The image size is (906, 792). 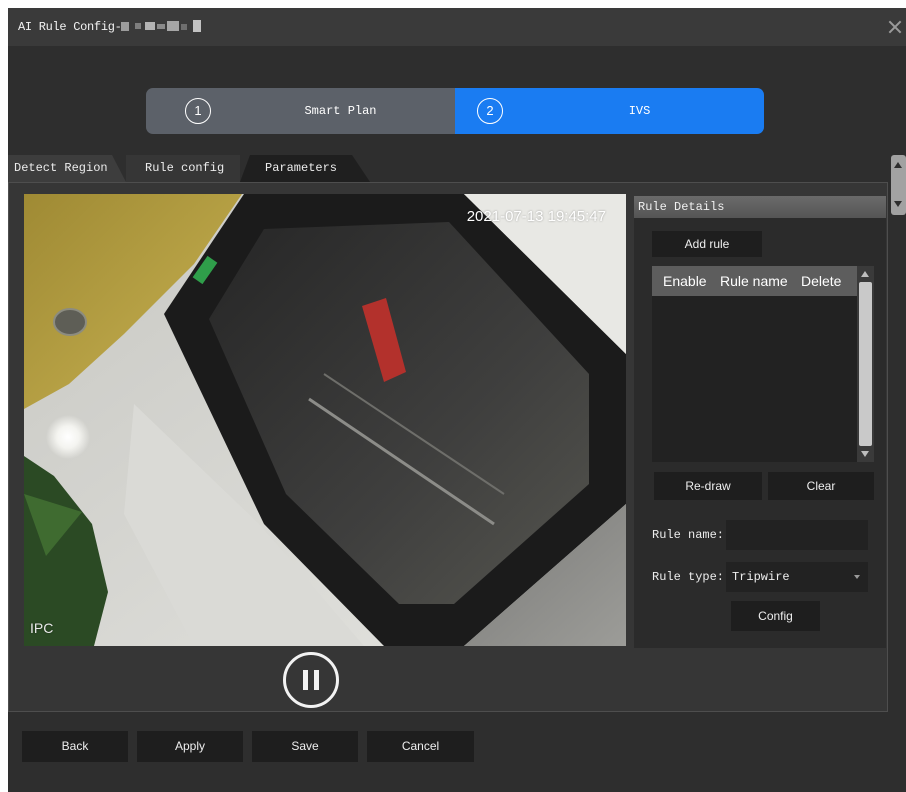 What do you see at coordinates (70, 322) in the screenshot?
I see `ceiling-lamp` at bounding box center [70, 322].